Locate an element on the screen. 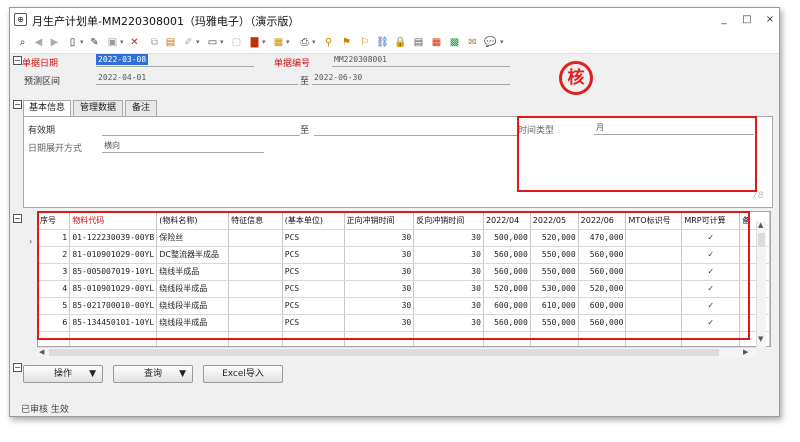 This screenshot has width=800, height=442. preview-icon: ⌕ is located at coordinates (22, 42).